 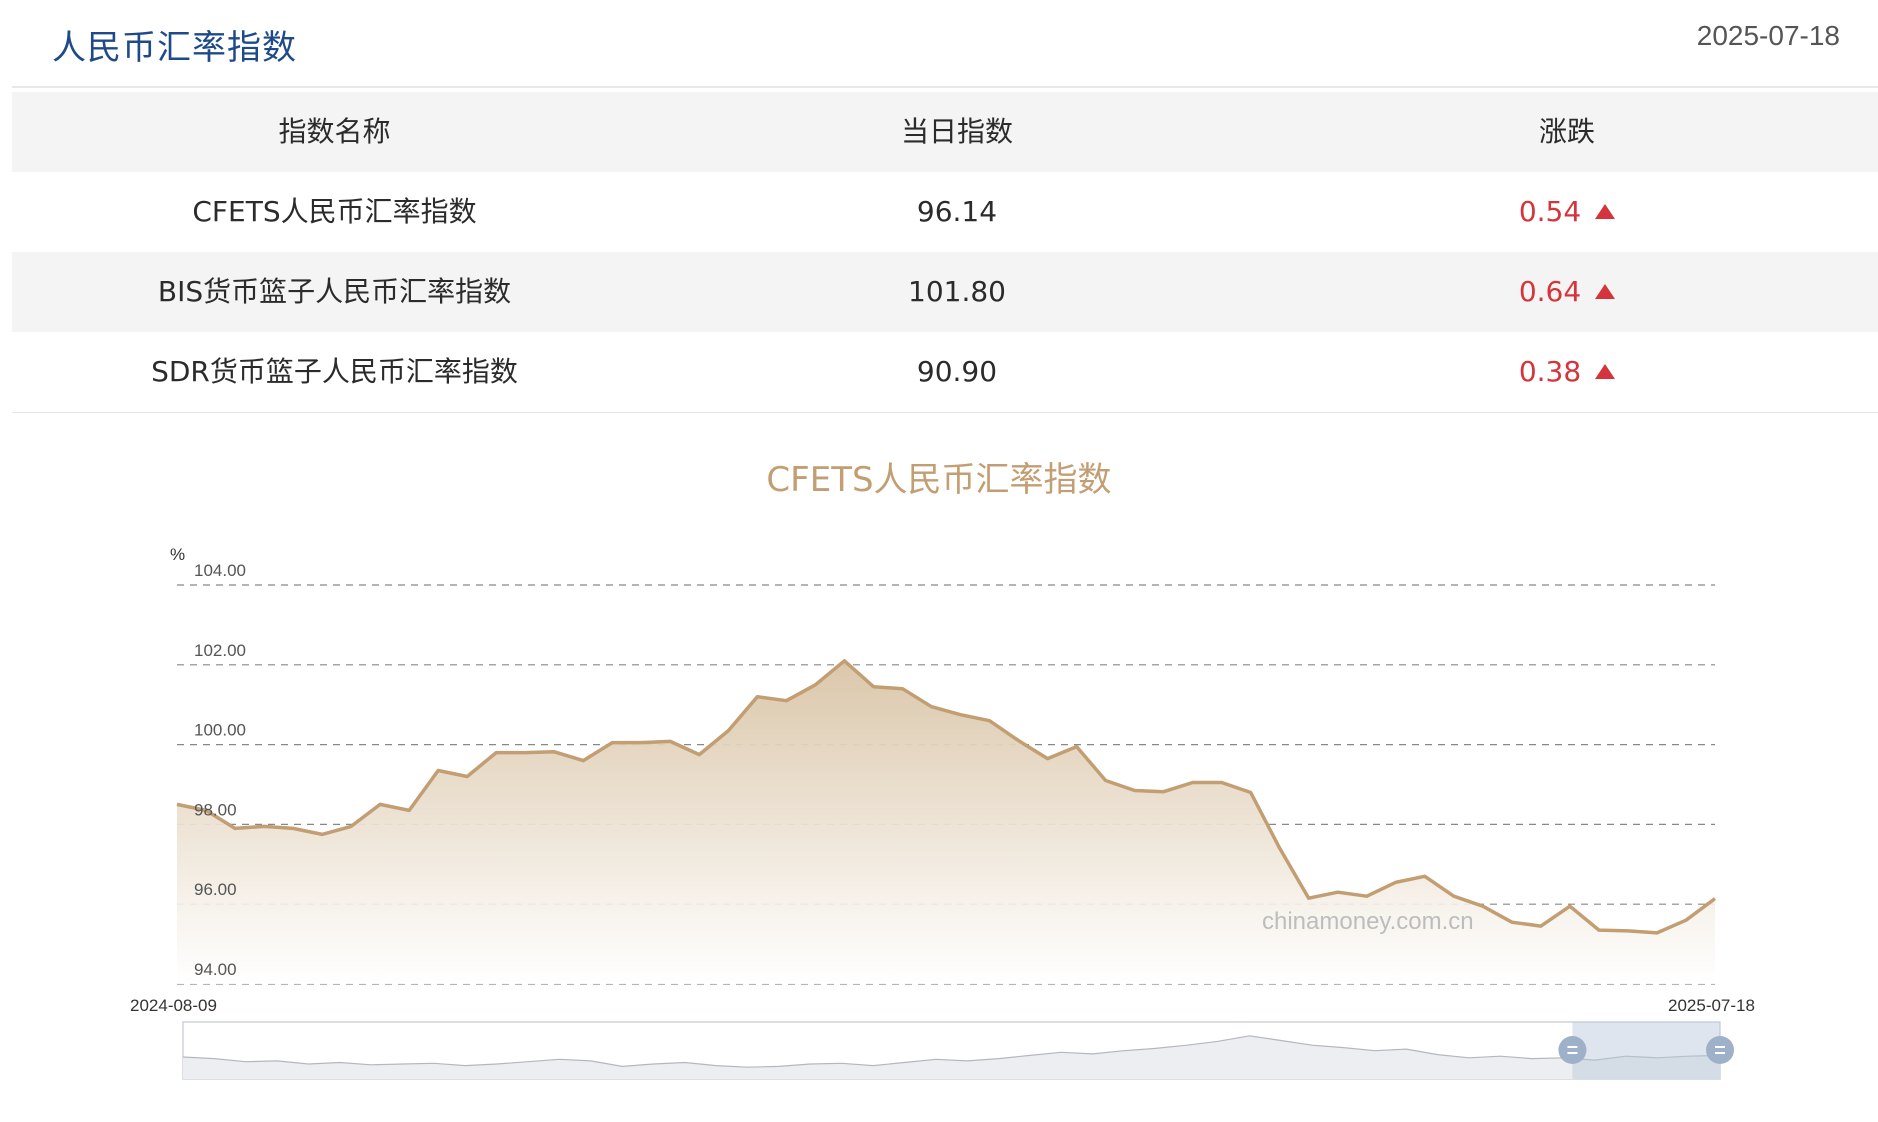 What do you see at coordinates (174, 48) in the screenshot?
I see `page-title: 人民币汇率指数` at bounding box center [174, 48].